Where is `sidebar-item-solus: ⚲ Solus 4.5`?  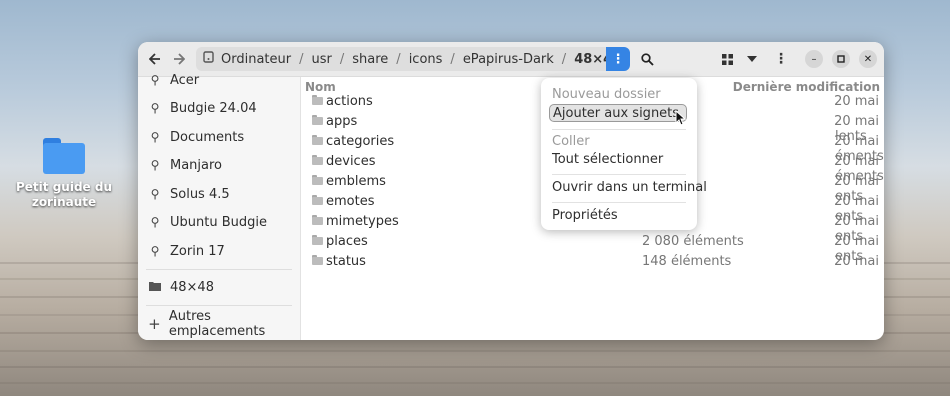 sidebar-item-solus: ⚲ Solus 4.5 is located at coordinates (219, 194).